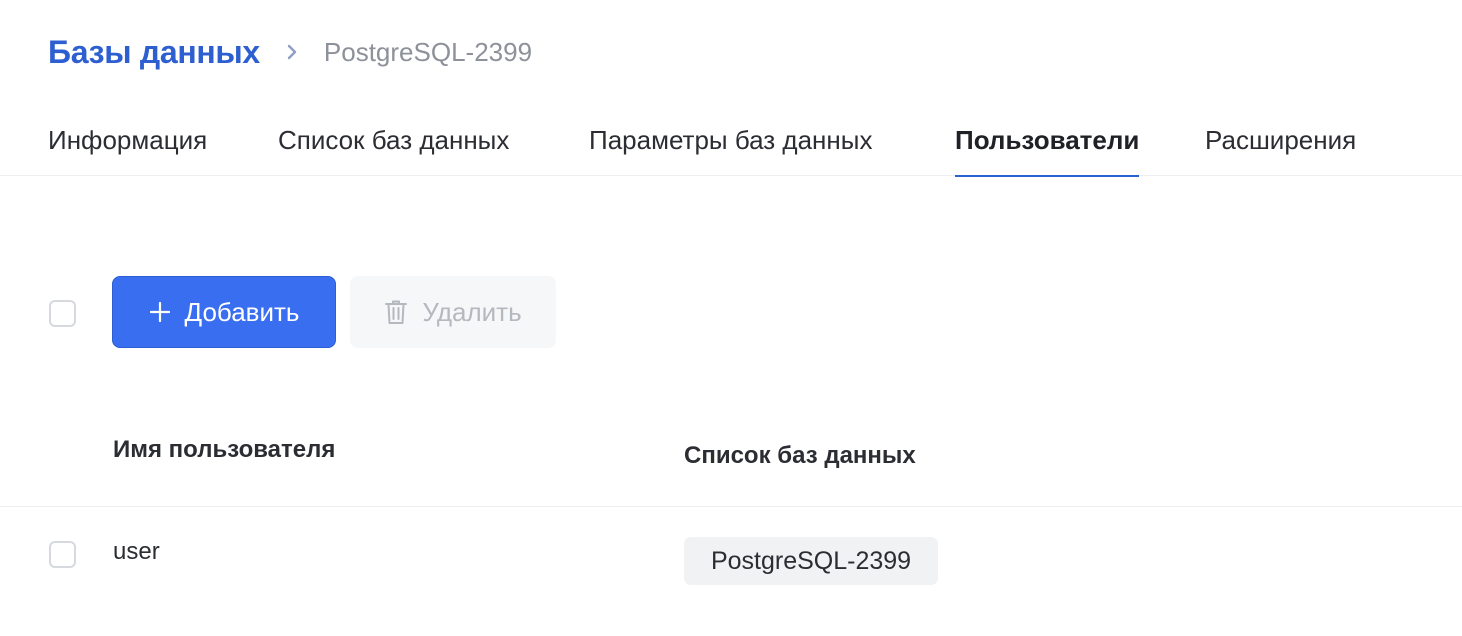  Describe the element at coordinates (428, 51) in the screenshot. I see `breadcrumb-current: PostgreSQL-2399` at that location.